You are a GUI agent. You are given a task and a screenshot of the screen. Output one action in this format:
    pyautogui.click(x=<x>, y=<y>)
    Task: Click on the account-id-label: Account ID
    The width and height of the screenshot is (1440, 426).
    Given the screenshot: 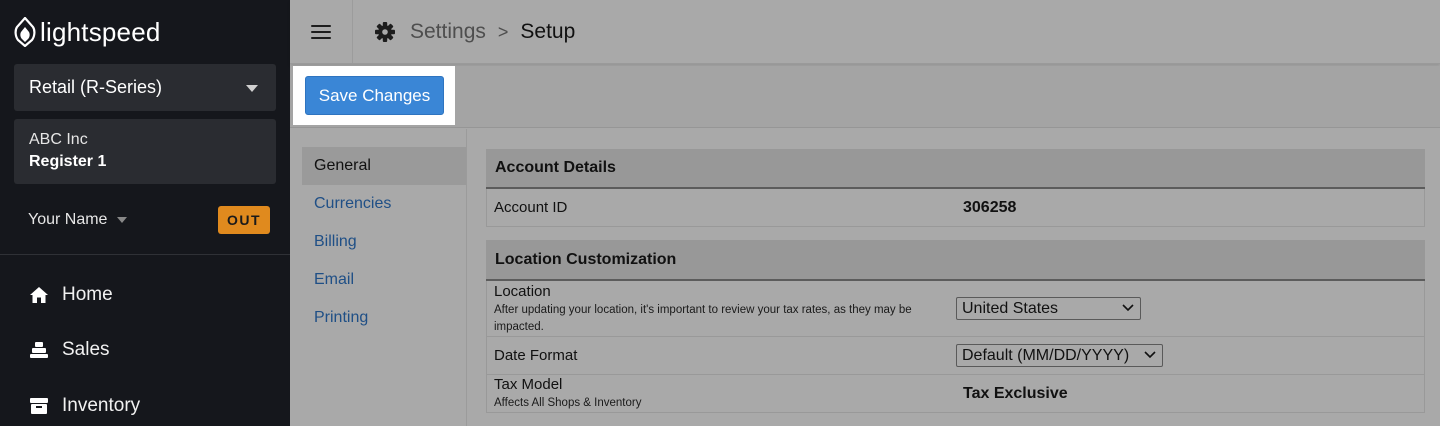 What is the action you would take?
    pyautogui.click(x=531, y=207)
    